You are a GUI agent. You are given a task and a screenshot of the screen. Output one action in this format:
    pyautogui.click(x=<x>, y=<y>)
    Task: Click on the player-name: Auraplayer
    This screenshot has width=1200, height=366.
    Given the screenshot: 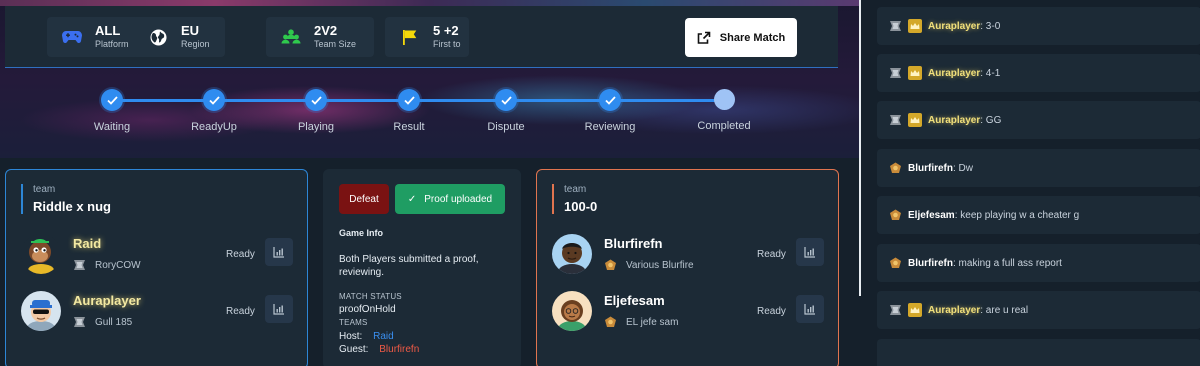 What is the action you would take?
    pyautogui.click(x=107, y=300)
    